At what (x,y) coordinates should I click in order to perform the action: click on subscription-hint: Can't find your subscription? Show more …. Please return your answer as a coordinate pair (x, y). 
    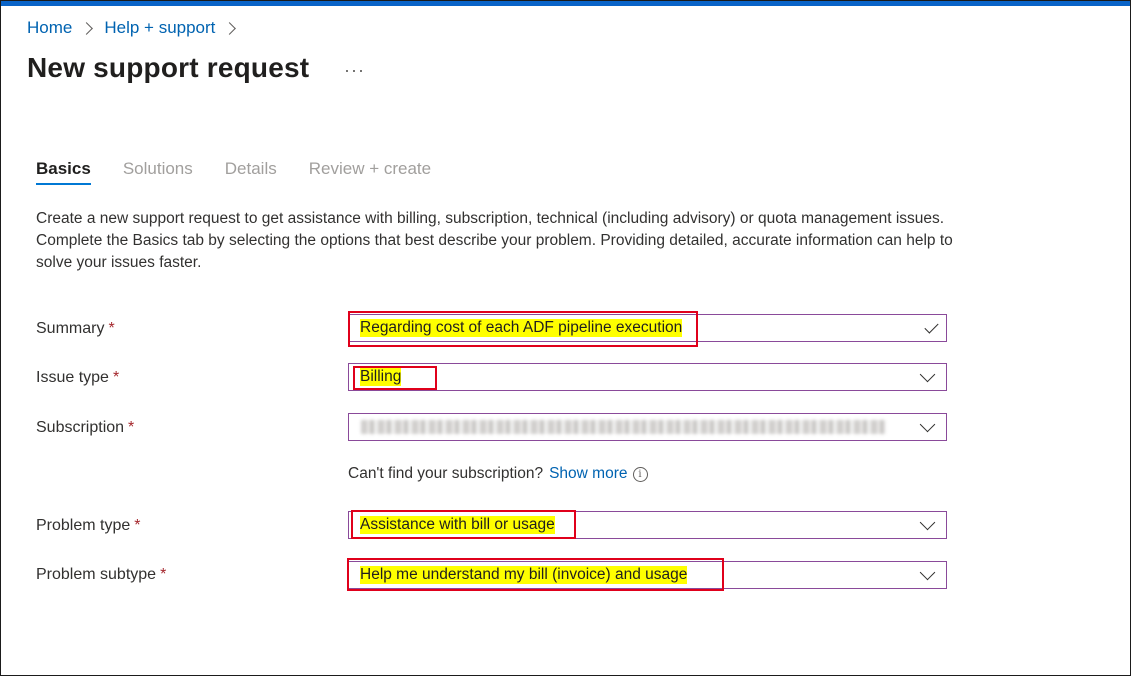
    Looking at the image, I should click on (498, 474).